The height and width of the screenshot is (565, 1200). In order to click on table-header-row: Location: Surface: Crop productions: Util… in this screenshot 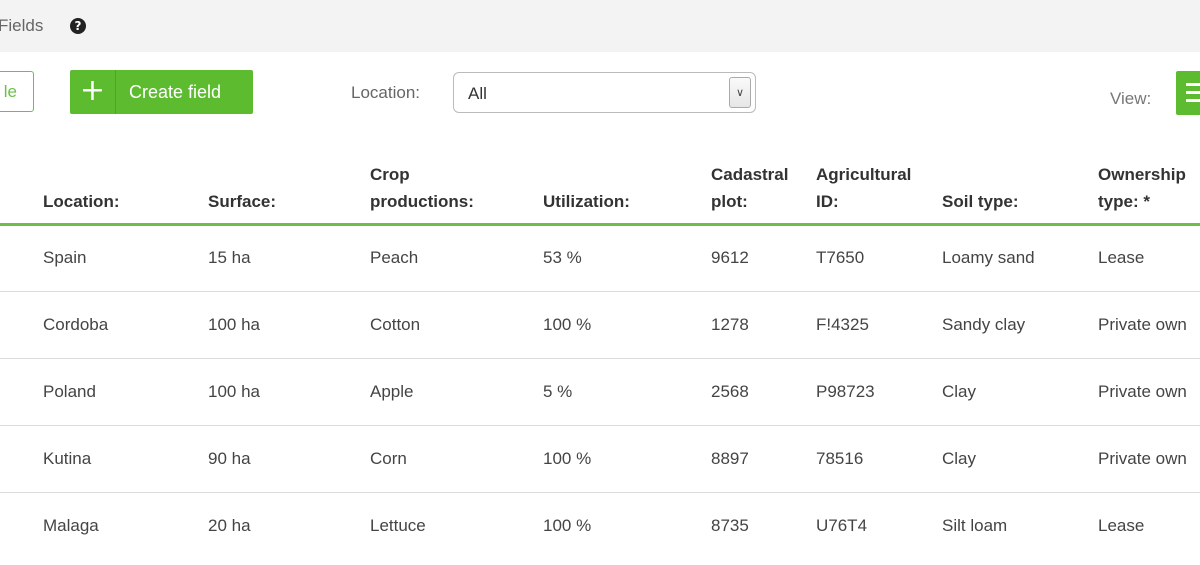, I will do `click(600, 193)`.